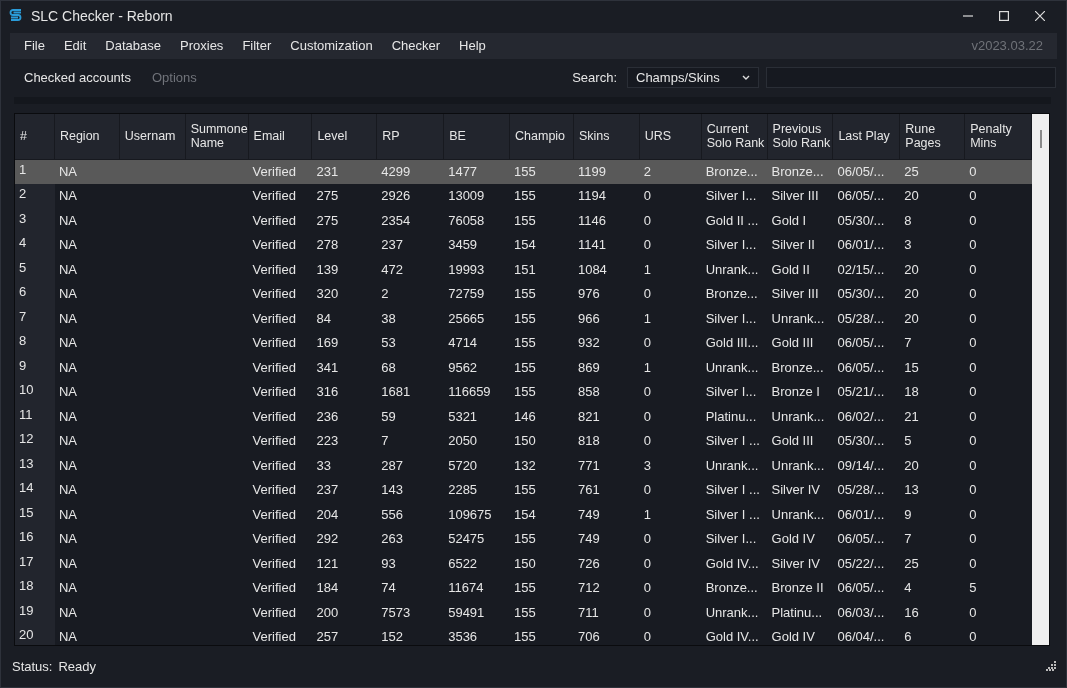 This screenshot has width=1067, height=688. Describe the element at coordinates (463, 416) in the screenshot. I see `table-cell: 5321` at that location.